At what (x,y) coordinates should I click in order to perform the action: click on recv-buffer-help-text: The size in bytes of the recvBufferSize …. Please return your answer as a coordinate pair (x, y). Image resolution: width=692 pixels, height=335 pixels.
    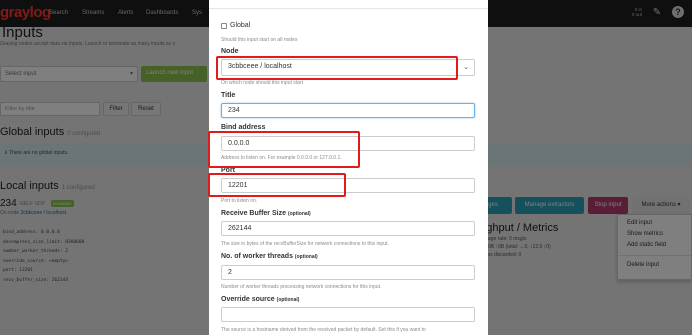
    Looking at the image, I should click on (305, 244).